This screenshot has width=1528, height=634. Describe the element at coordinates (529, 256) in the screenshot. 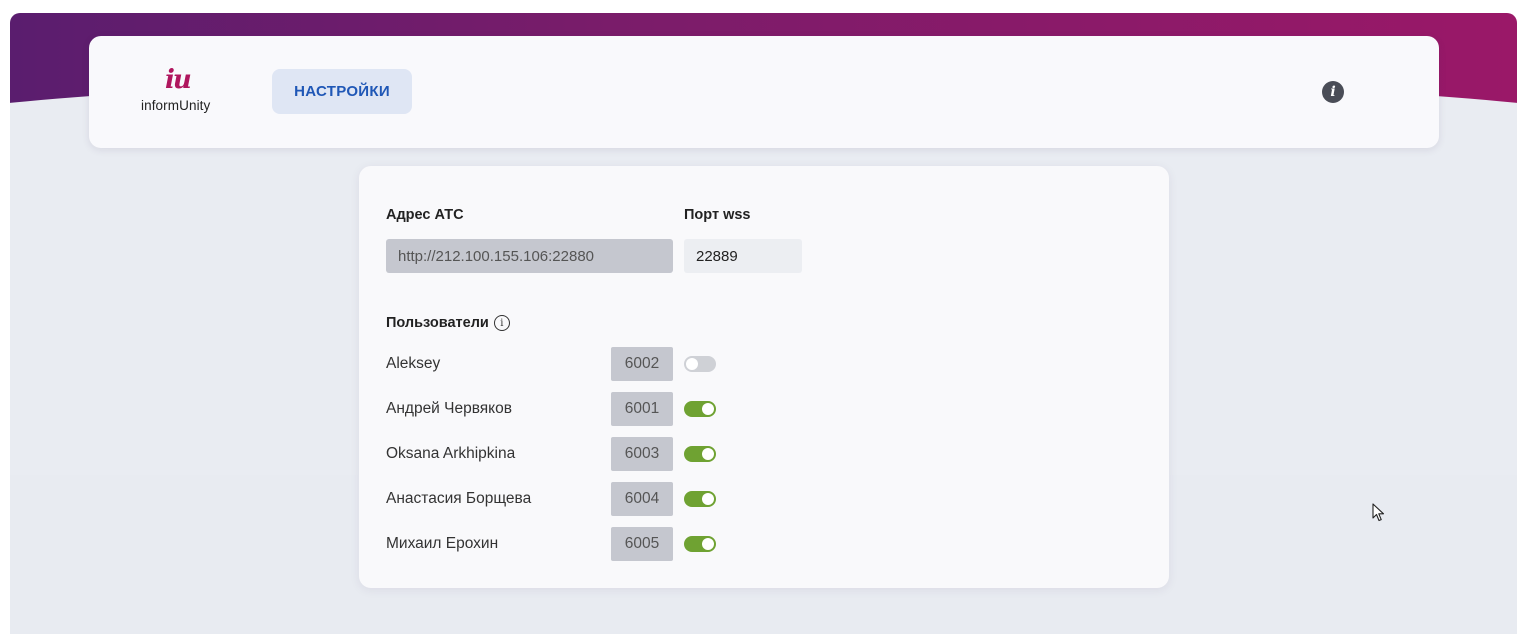

I see `atc-address-input: http://212.100.155.106:22880` at that location.